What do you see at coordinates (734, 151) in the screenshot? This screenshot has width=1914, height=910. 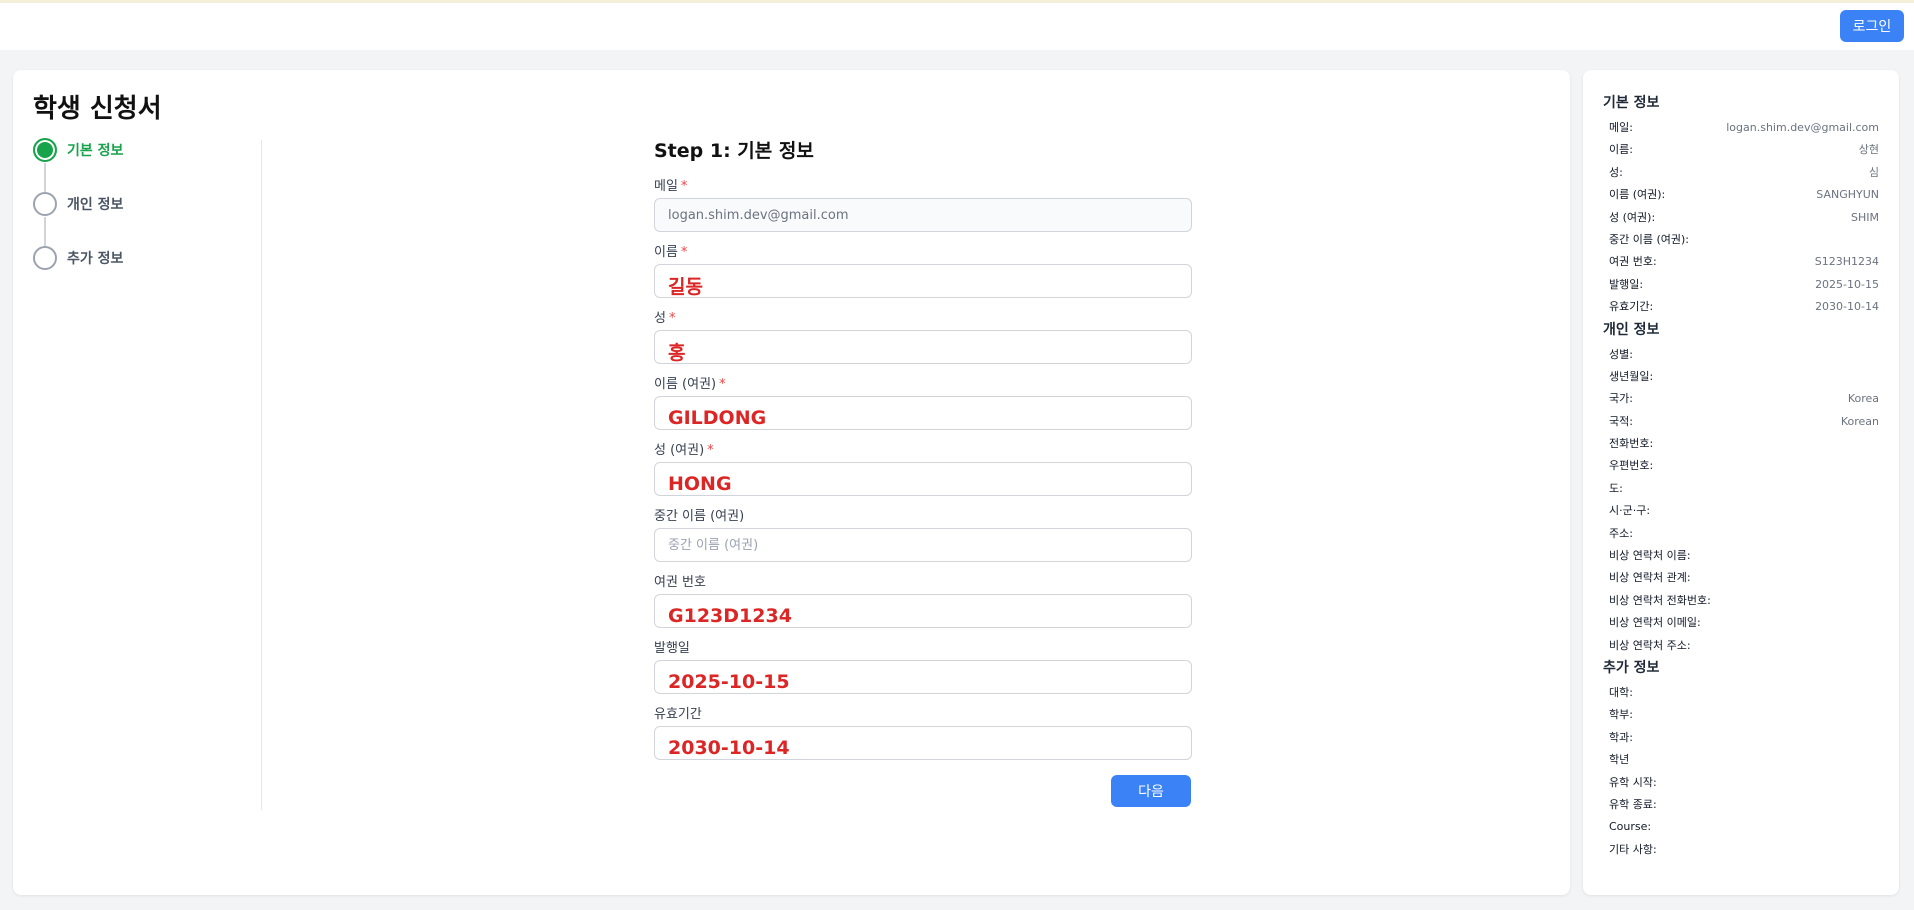 I see `step-title: Step 1: 기본 정보` at bounding box center [734, 151].